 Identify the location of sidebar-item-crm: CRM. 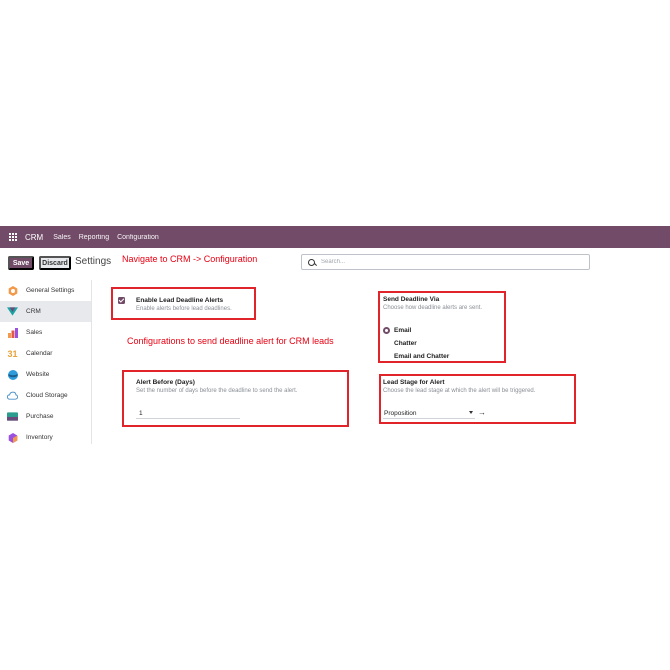
(45, 311).